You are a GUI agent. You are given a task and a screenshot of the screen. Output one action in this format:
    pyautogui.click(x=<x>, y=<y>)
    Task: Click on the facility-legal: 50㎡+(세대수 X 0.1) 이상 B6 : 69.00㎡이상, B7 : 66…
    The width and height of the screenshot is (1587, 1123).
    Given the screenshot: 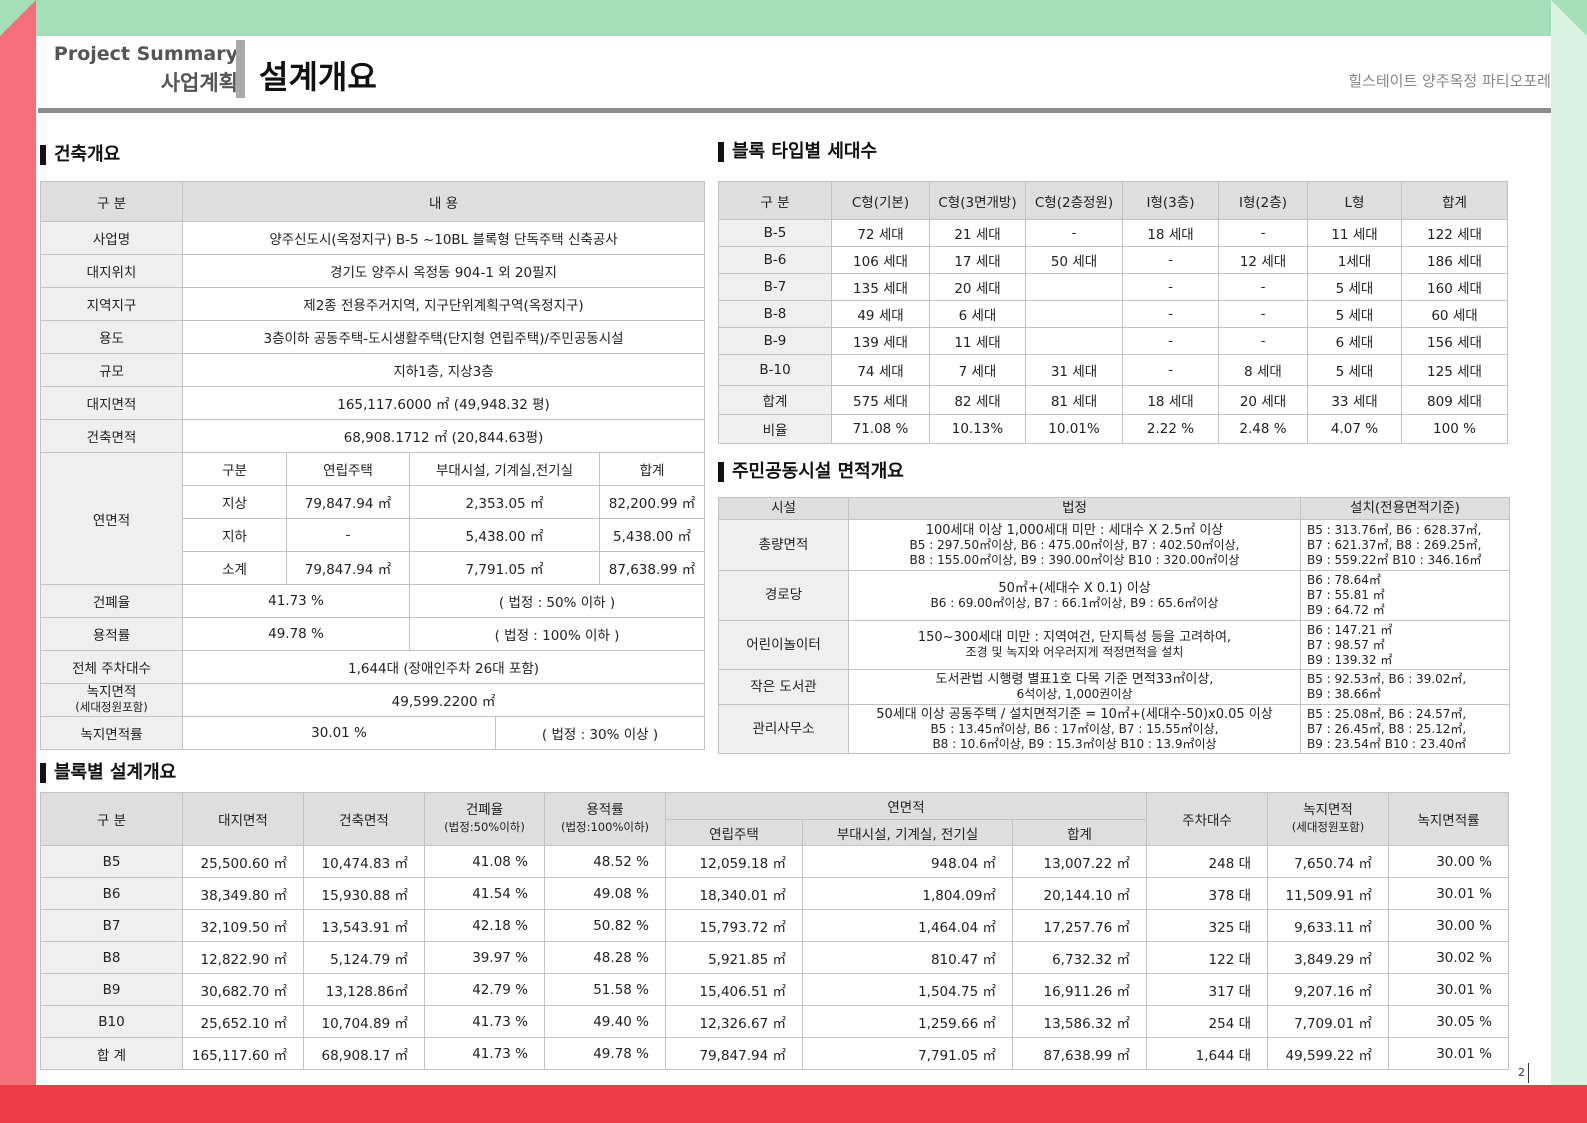 What is the action you would take?
    pyautogui.click(x=1074, y=595)
    